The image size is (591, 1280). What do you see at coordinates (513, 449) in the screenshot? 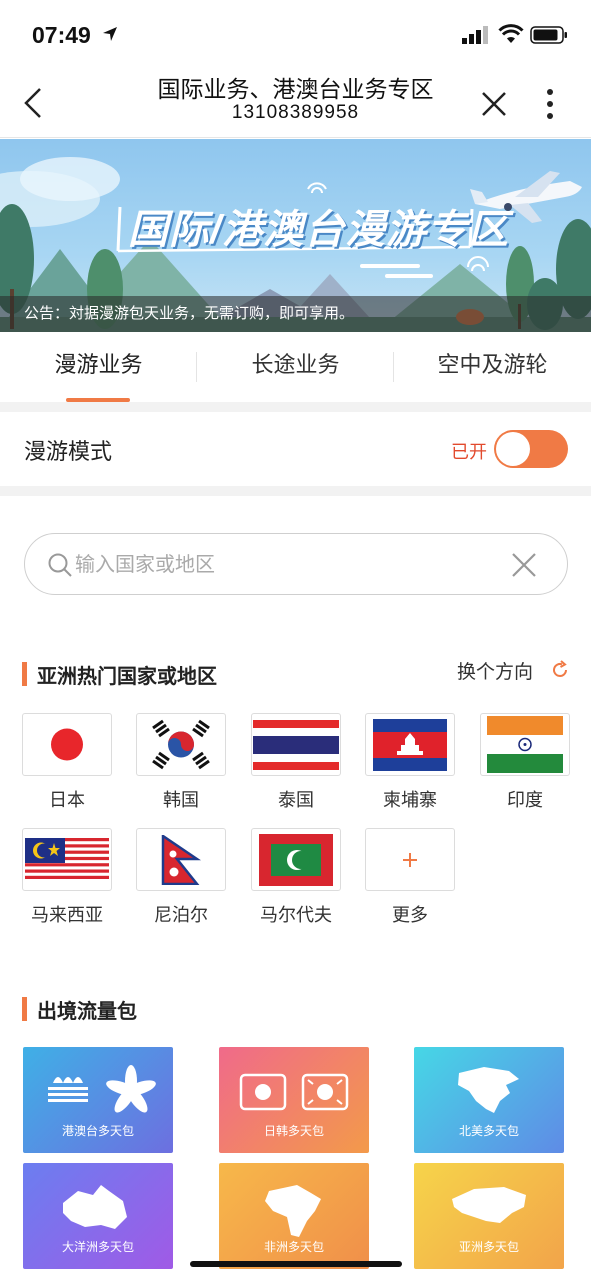
I see `toggle-knob` at bounding box center [513, 449].